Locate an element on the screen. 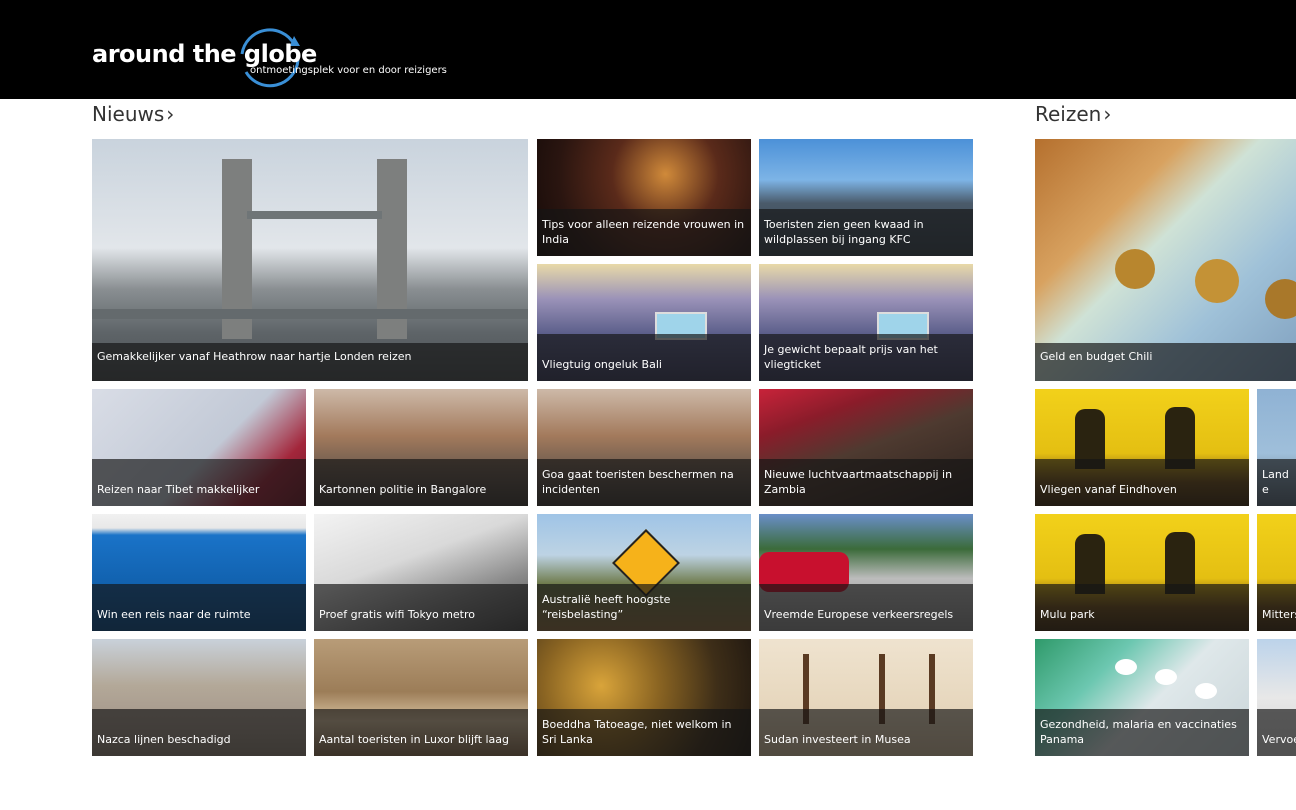 The image size is (1296, 810). tile-caption-bar: Land e is located at coordinates (1276, 482).